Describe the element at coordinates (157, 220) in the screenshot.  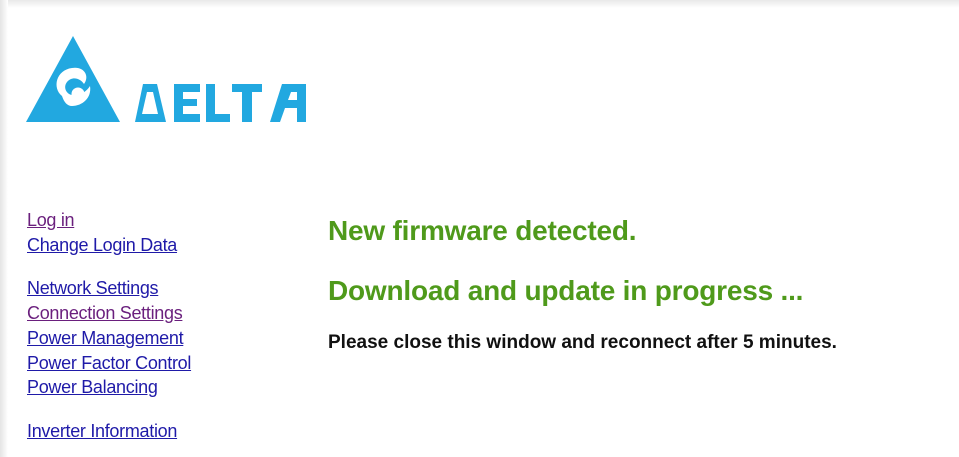
I see `nav-link-log-in: Log in` at that location.